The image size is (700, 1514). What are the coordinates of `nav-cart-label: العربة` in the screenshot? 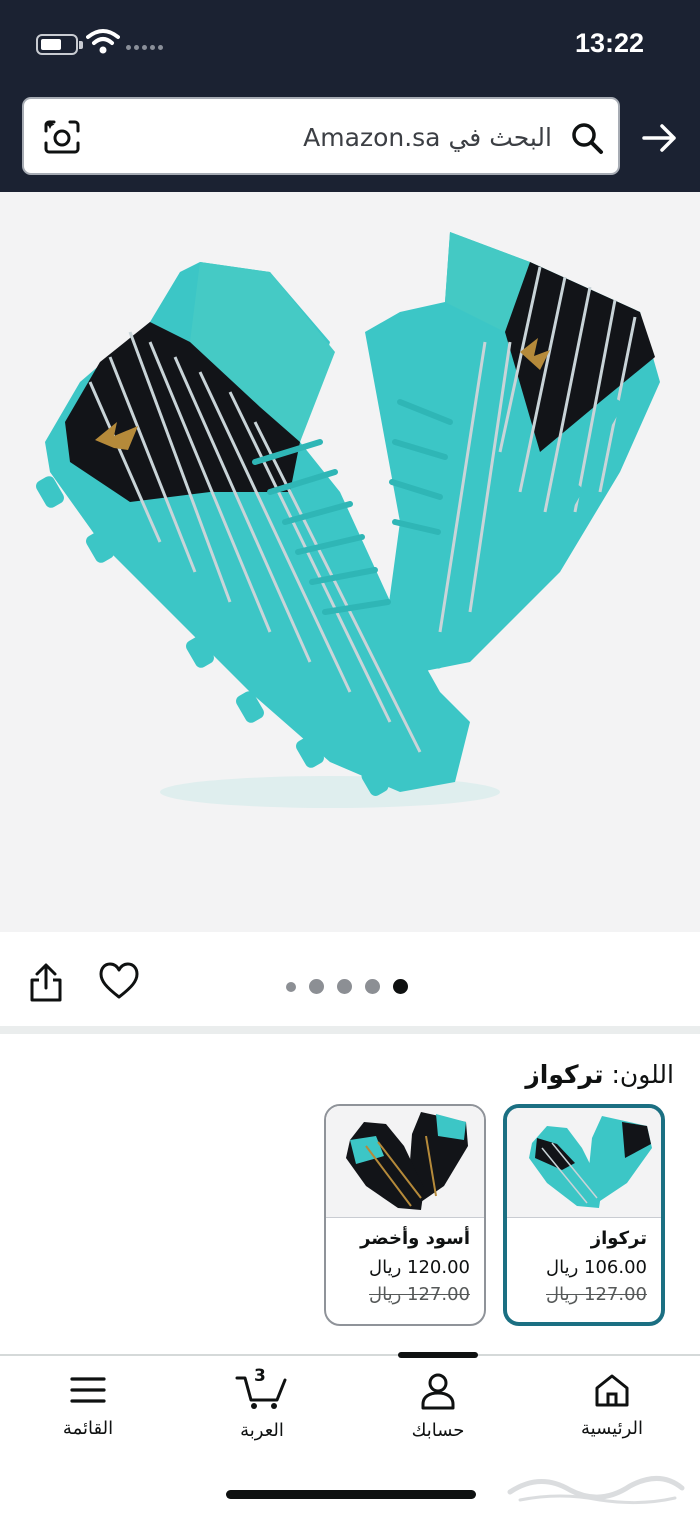 It's located at (262, 1430).